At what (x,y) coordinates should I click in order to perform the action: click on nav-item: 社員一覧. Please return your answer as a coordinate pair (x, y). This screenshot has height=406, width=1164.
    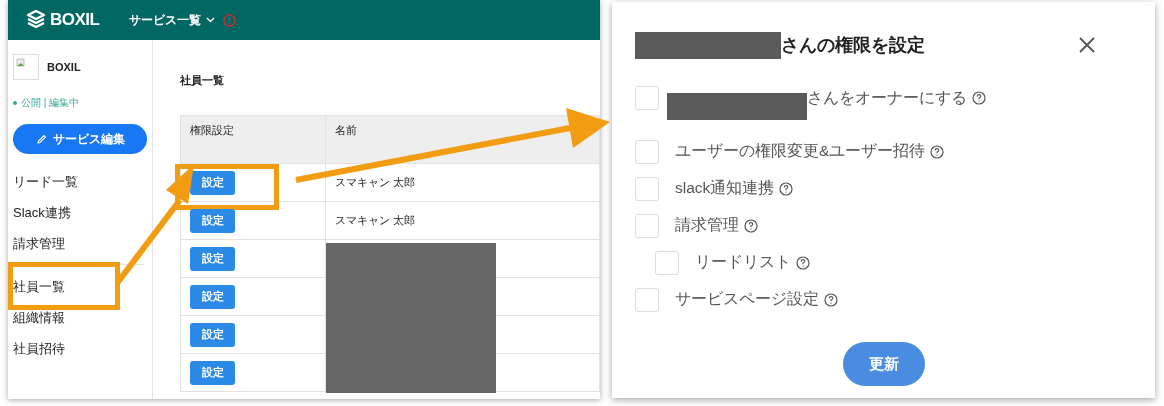
    Looking at the image, I should click on (39, 286).